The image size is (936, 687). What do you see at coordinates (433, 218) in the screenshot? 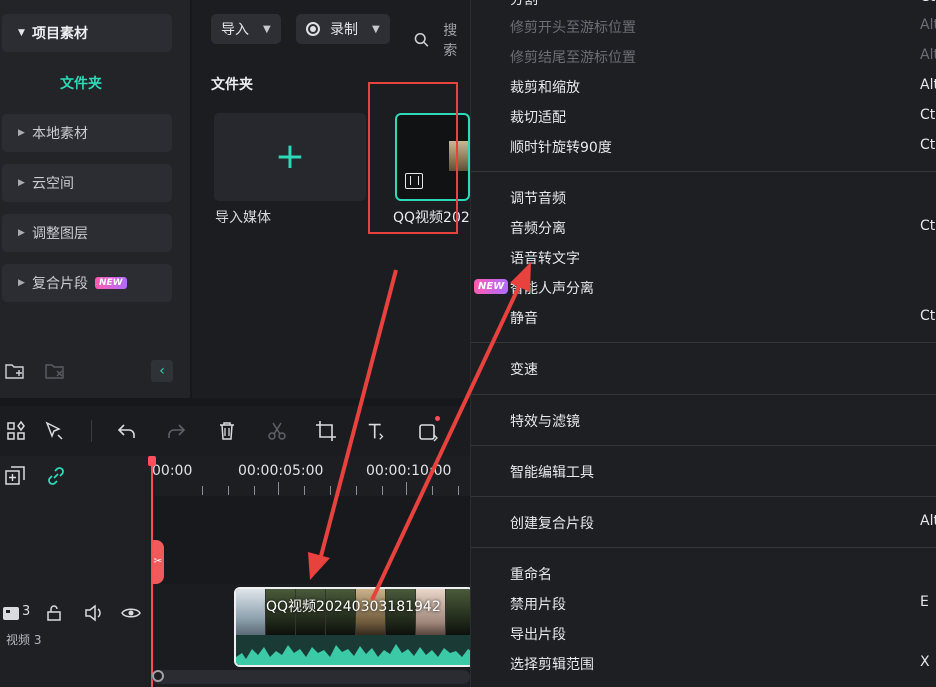
I see `media-clip-label: QQ视频2024` at bounding box center [433, 218].